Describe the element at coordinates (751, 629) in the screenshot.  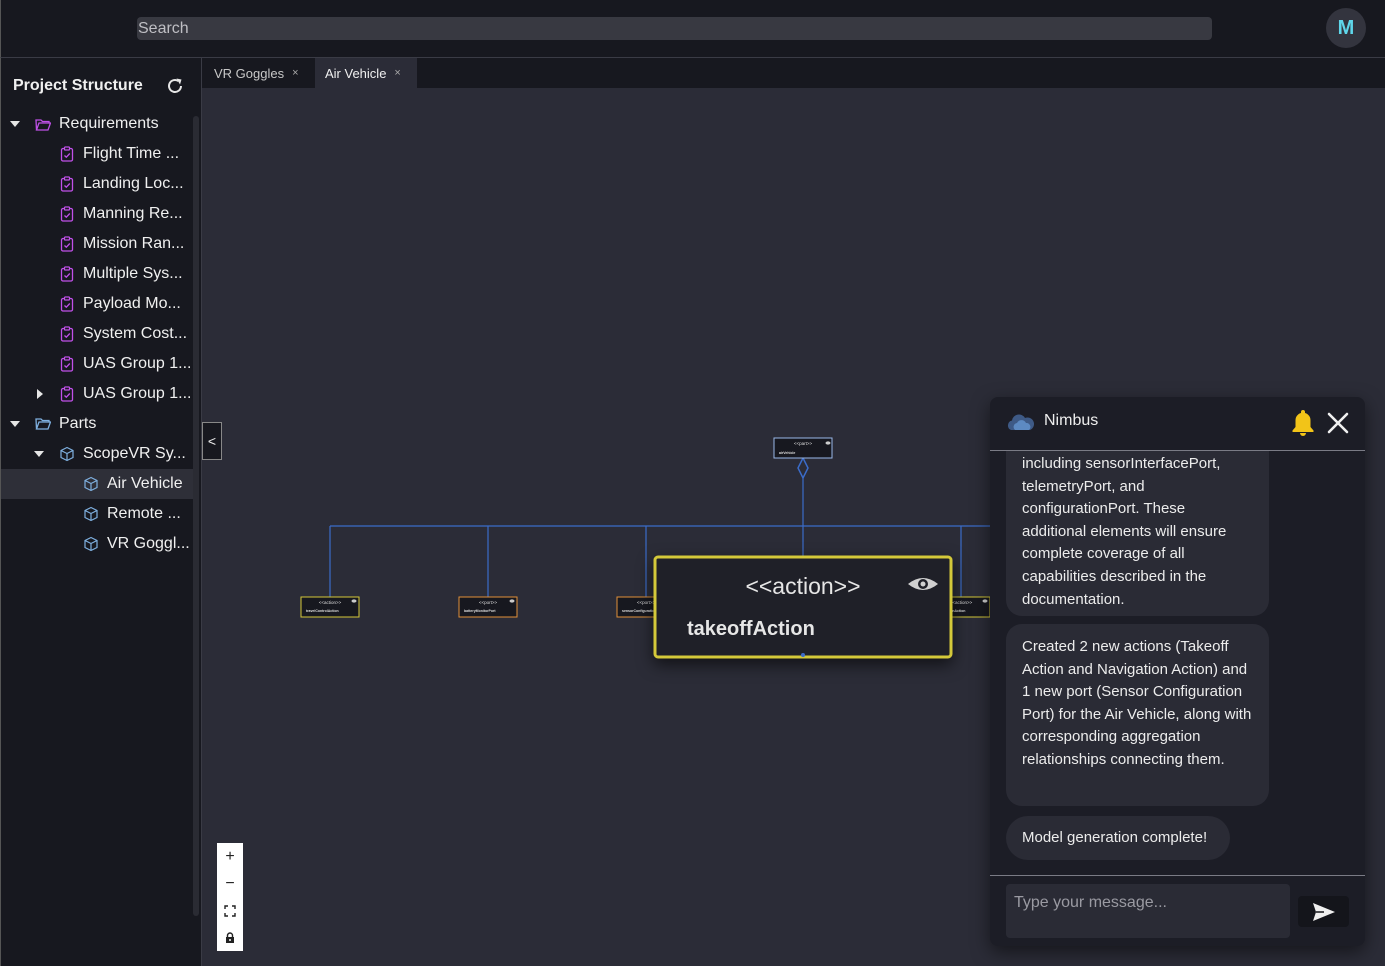
I see `node-name: takeoffAction` at that location.